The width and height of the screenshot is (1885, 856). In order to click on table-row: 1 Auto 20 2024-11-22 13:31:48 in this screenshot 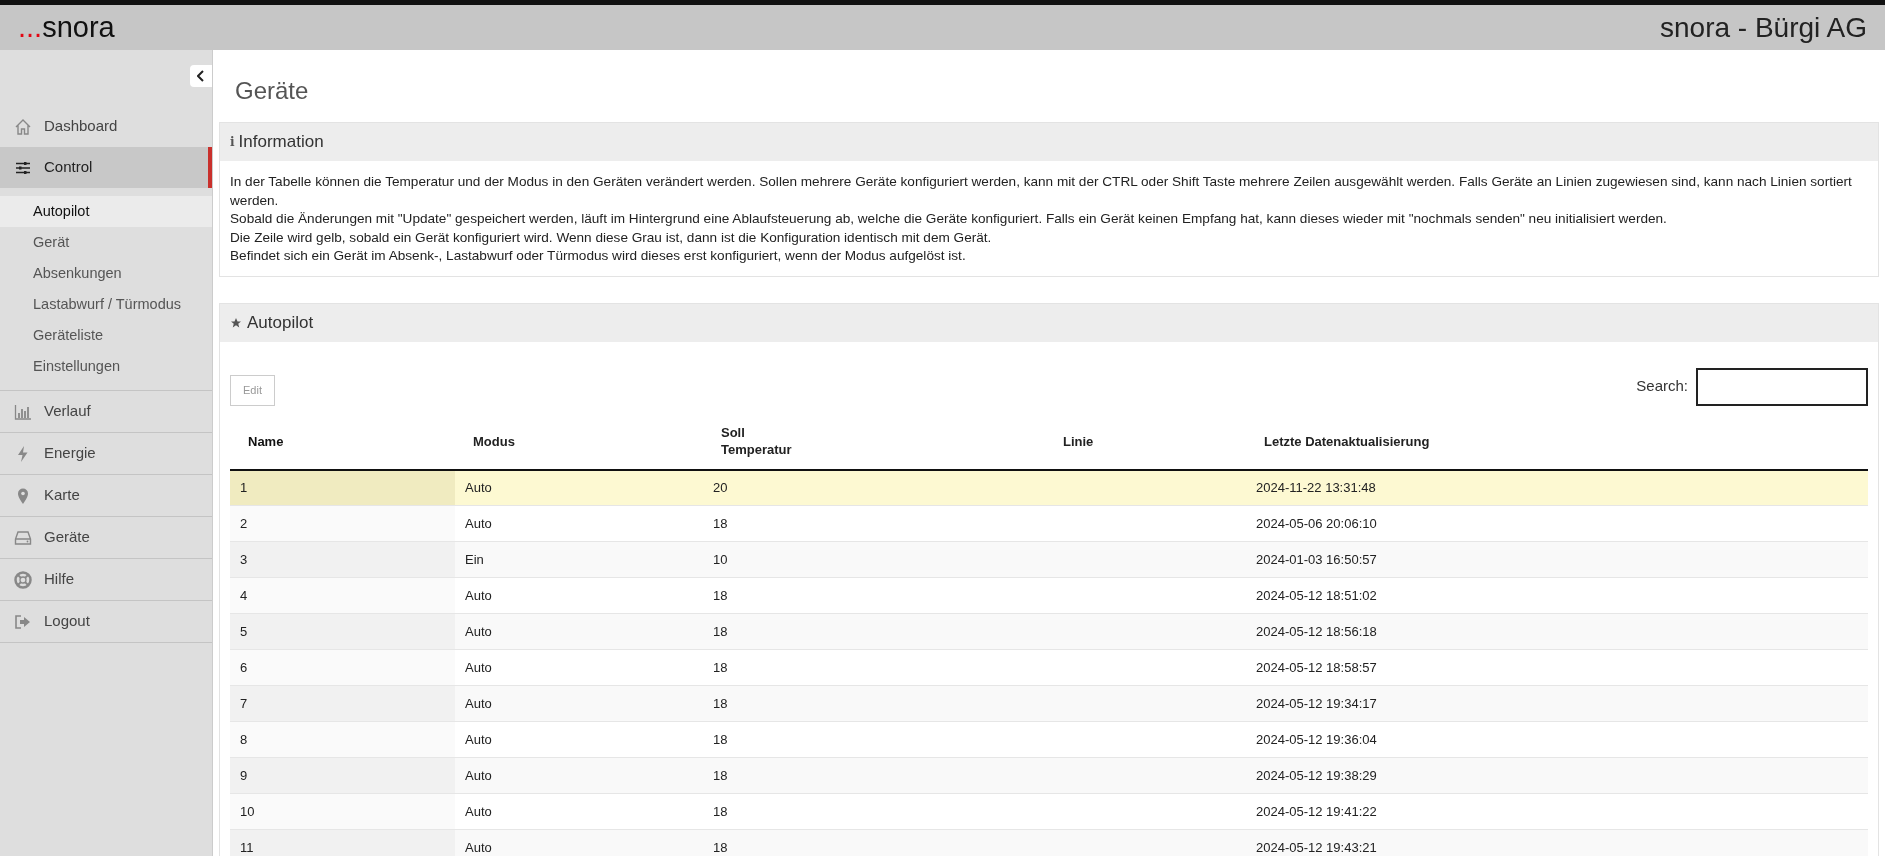, I will do `click(1049, 487)`.